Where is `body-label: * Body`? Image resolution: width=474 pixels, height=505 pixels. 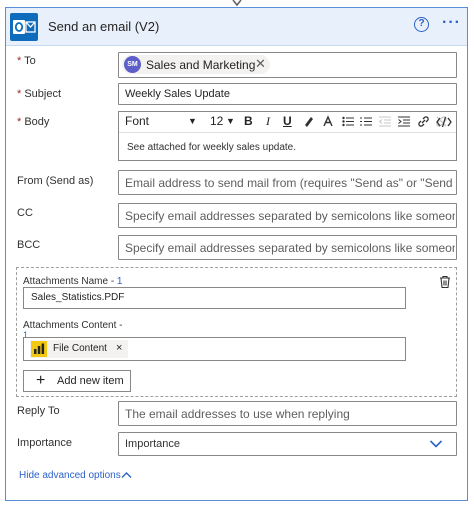
body-label: * Body is located at coordinates (33, 122).